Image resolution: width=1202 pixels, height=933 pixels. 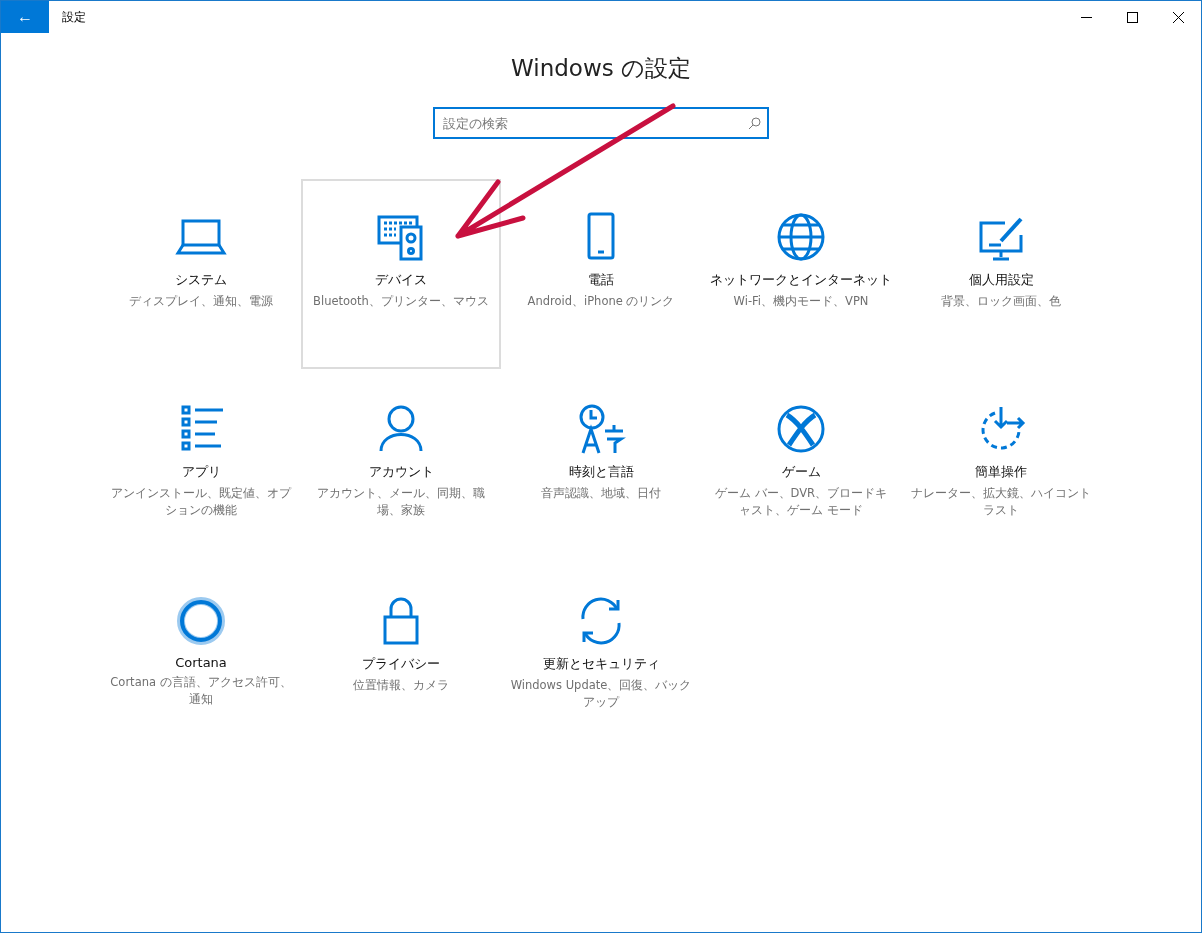 I want to click on back-button: ←, so click(x=25, y=17).